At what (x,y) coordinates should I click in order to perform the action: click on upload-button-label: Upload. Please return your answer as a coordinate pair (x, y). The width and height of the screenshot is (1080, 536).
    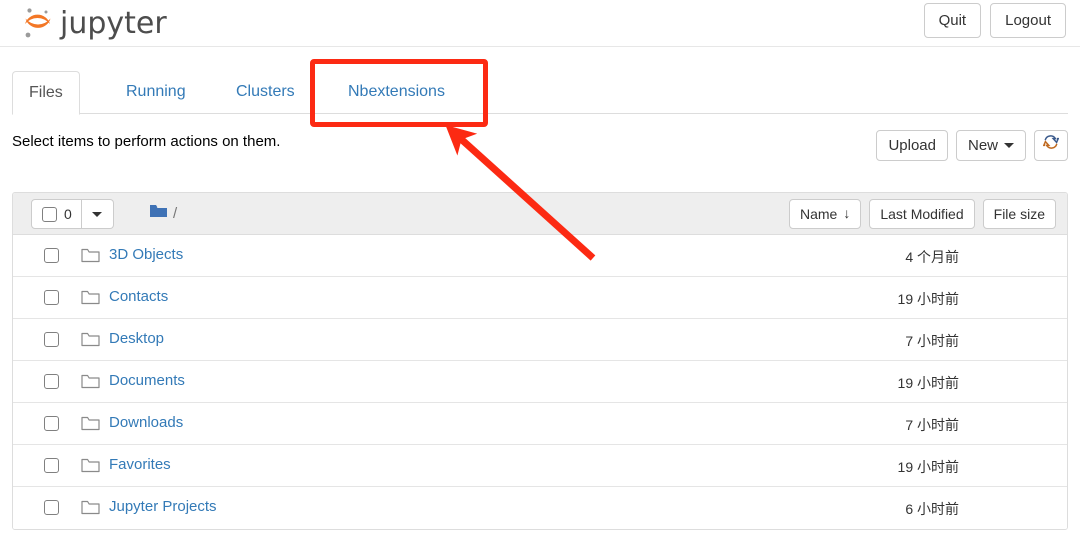
    Looking at the image, I should click on (912, 145).